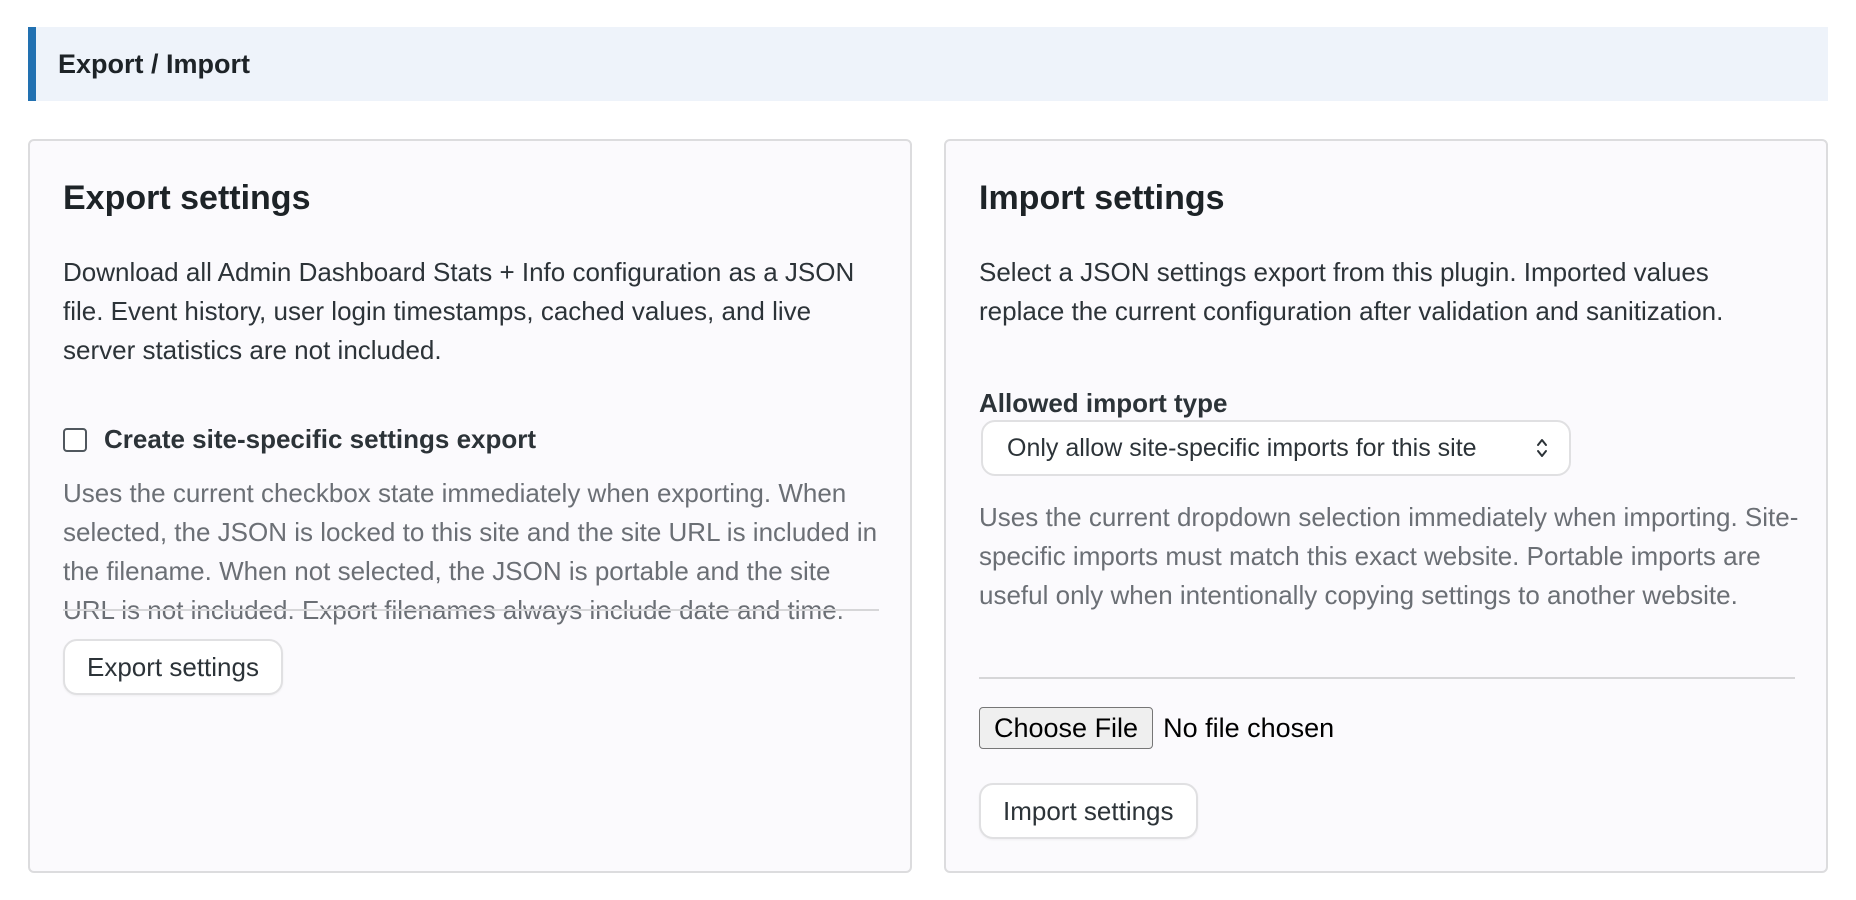  Describe the element at coordinates (75, 439) in the screenshot. I see `site-specific-export-checkbox` at that location.